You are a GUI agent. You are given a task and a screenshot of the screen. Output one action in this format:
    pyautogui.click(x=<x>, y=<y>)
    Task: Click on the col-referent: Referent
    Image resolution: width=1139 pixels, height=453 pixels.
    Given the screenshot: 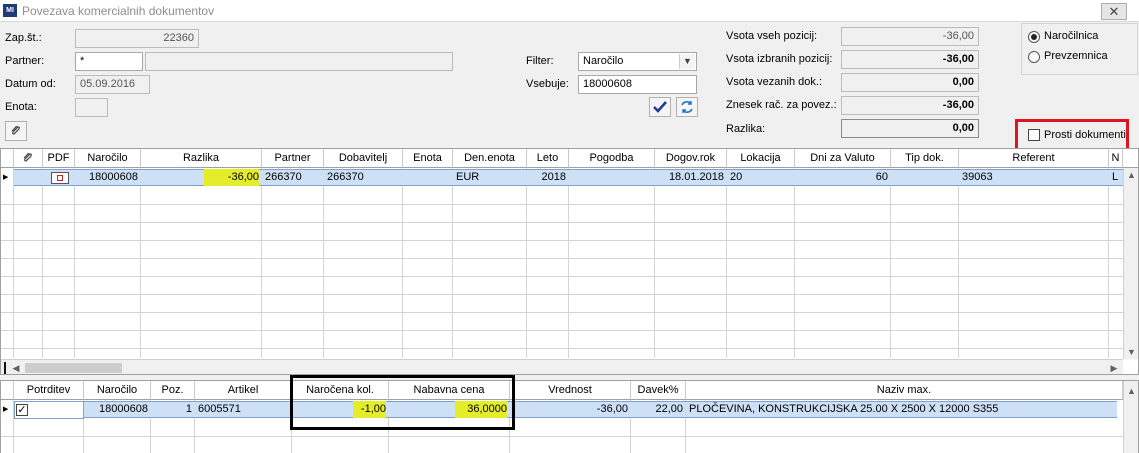 What is the action you would take?
    pyautogui.click(x=1034, y=158)
    